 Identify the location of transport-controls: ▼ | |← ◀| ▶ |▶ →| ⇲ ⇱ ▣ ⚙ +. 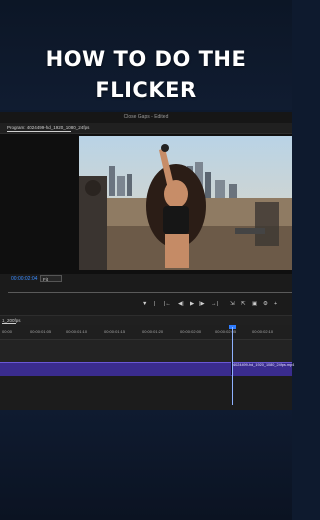
(146, 304).